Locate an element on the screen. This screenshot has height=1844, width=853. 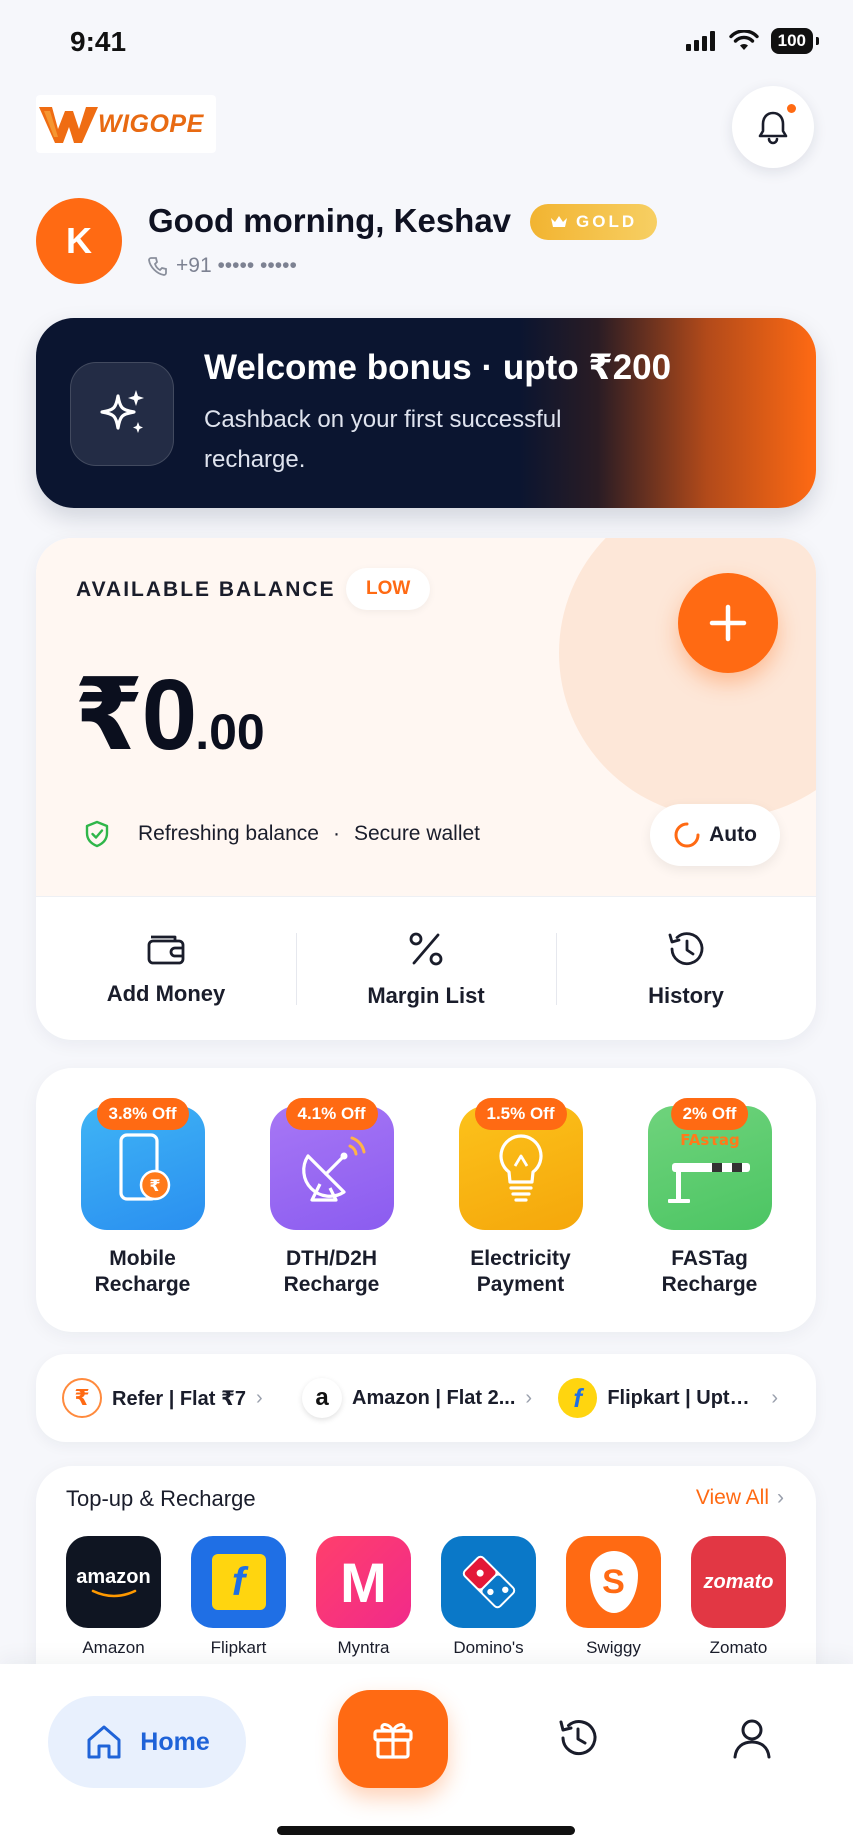
mobile-recharge-icon: ₹ is located at coordinates (144, 1167).